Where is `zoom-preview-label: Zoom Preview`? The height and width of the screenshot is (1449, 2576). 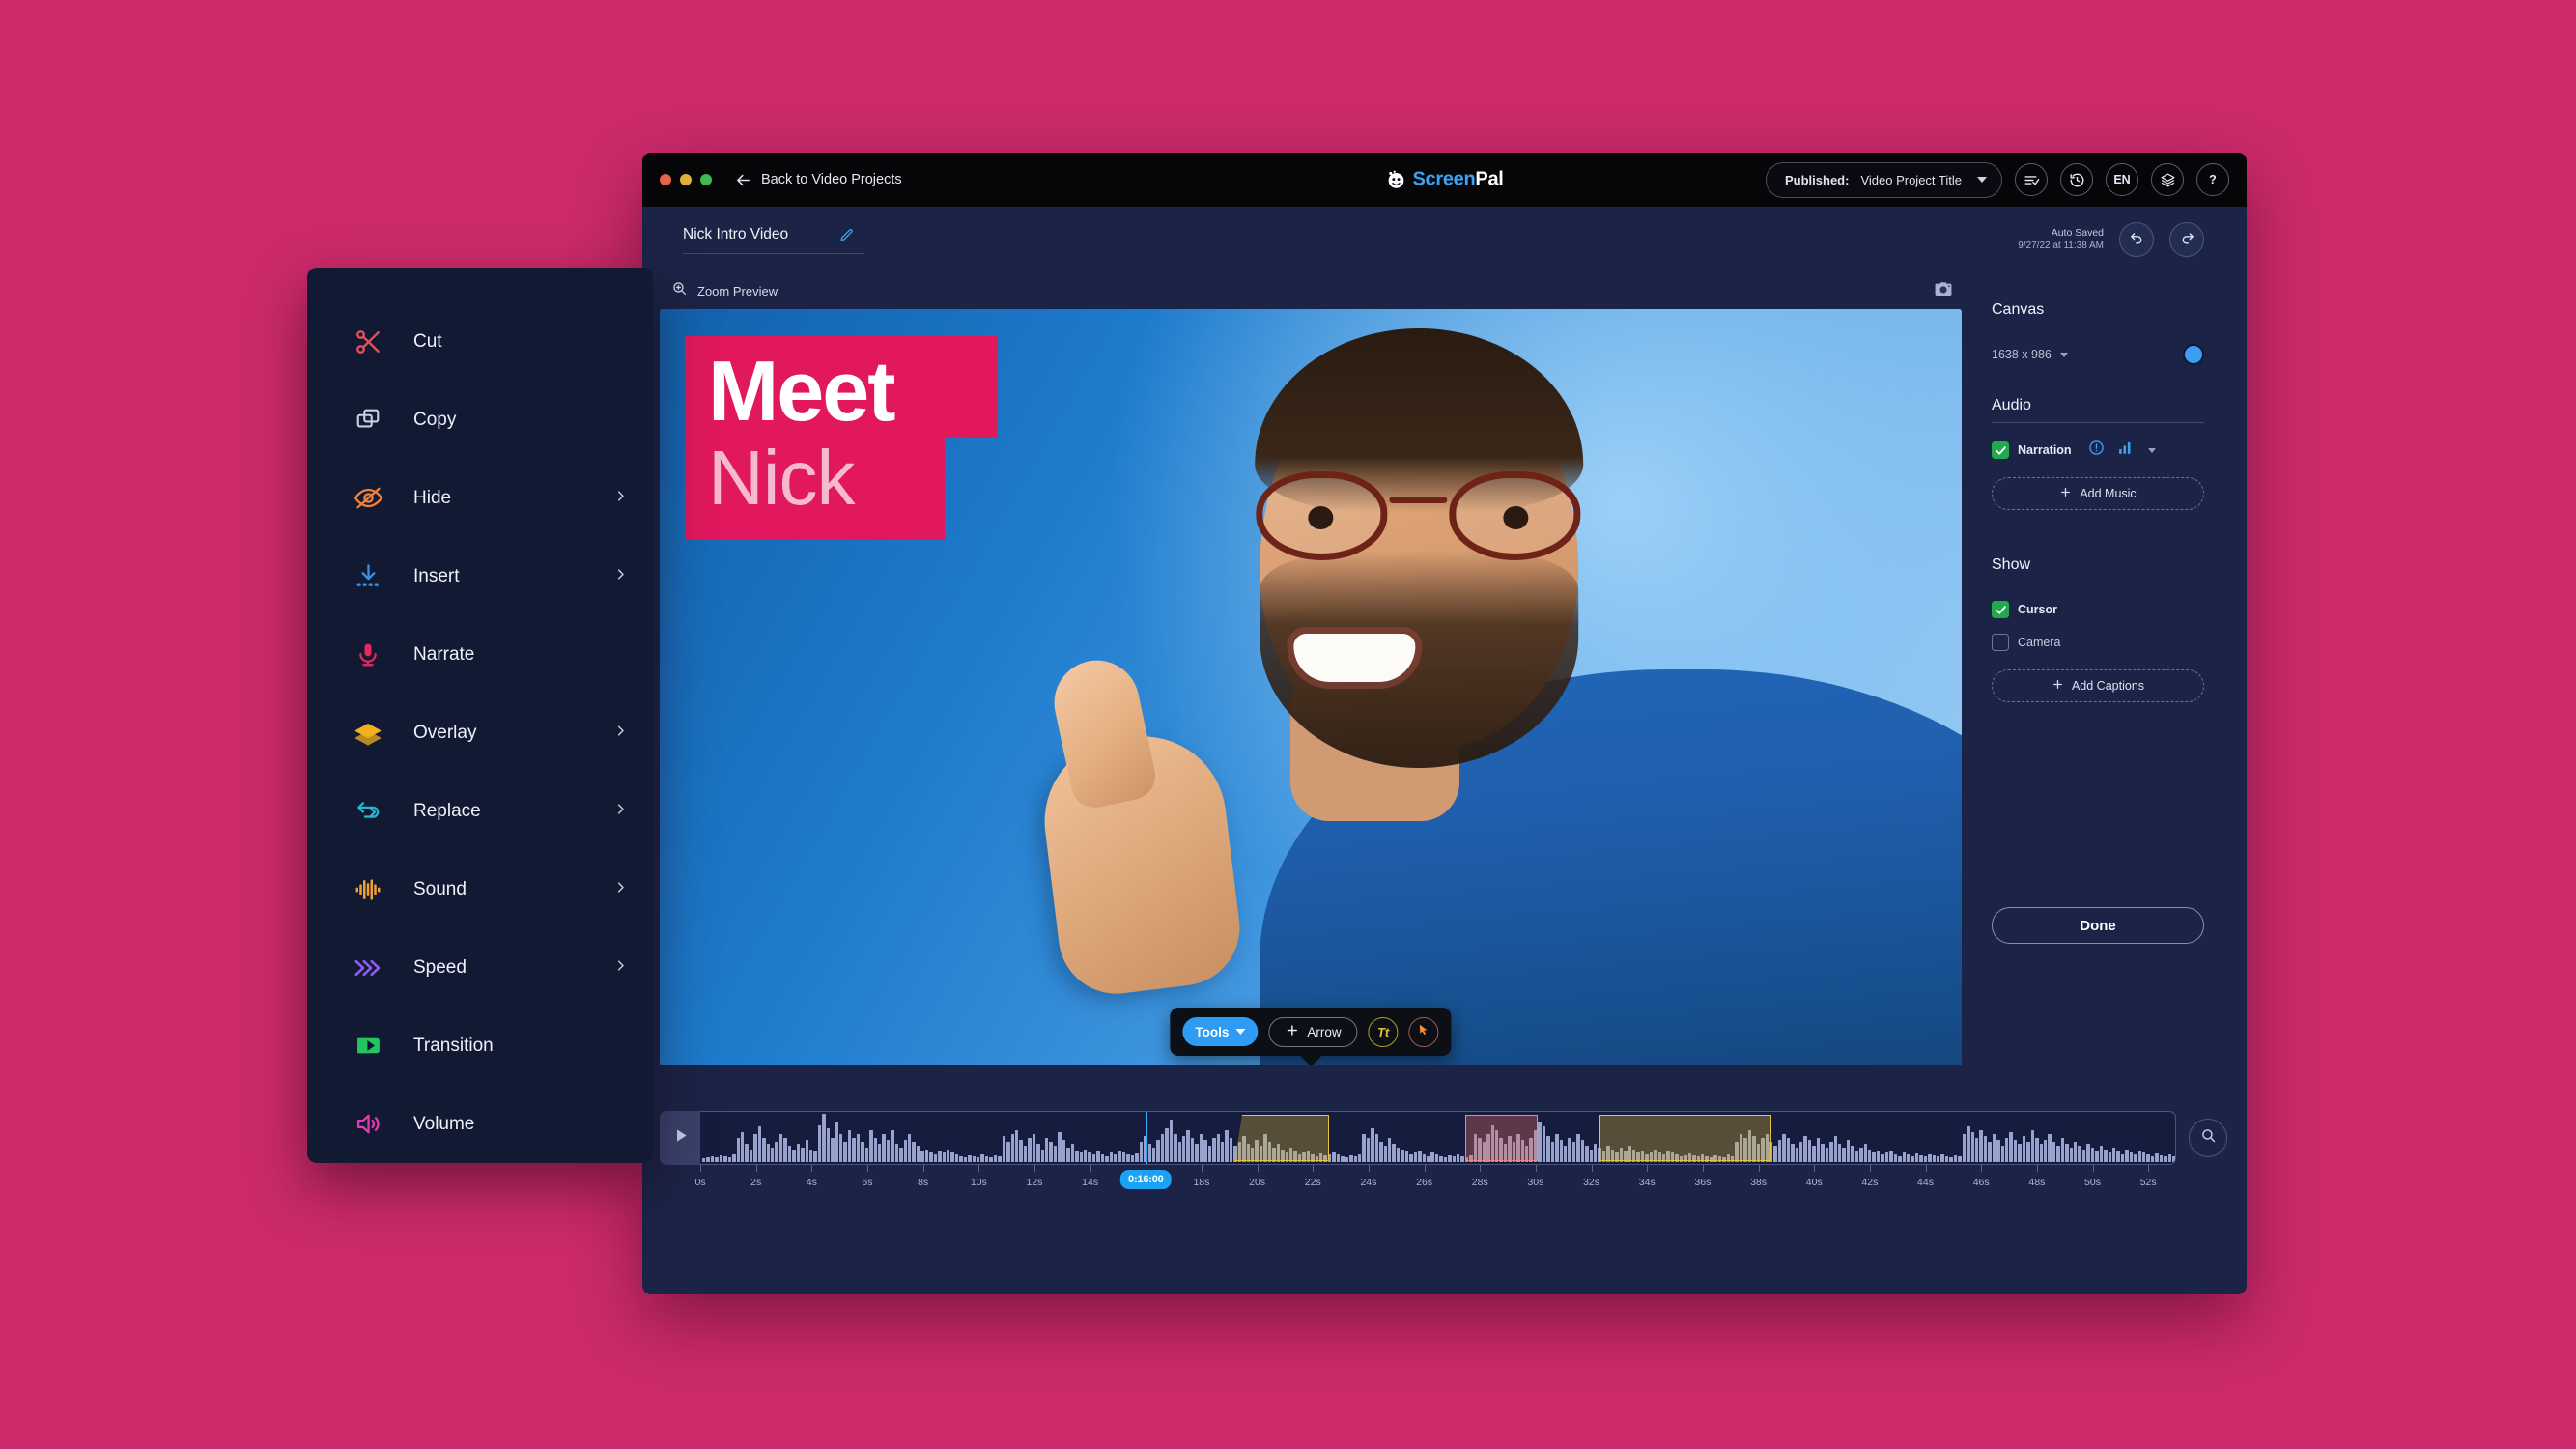
zoom-preview-label: Zoom Preview is located at coordinates (737, 290).